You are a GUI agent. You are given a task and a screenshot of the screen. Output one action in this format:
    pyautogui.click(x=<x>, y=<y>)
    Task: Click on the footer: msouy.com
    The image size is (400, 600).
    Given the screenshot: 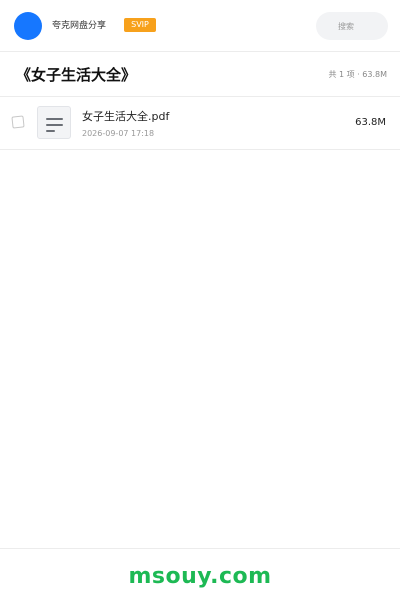 What is the action you would take?
    pyautogui.click(x=200, y=574)
    